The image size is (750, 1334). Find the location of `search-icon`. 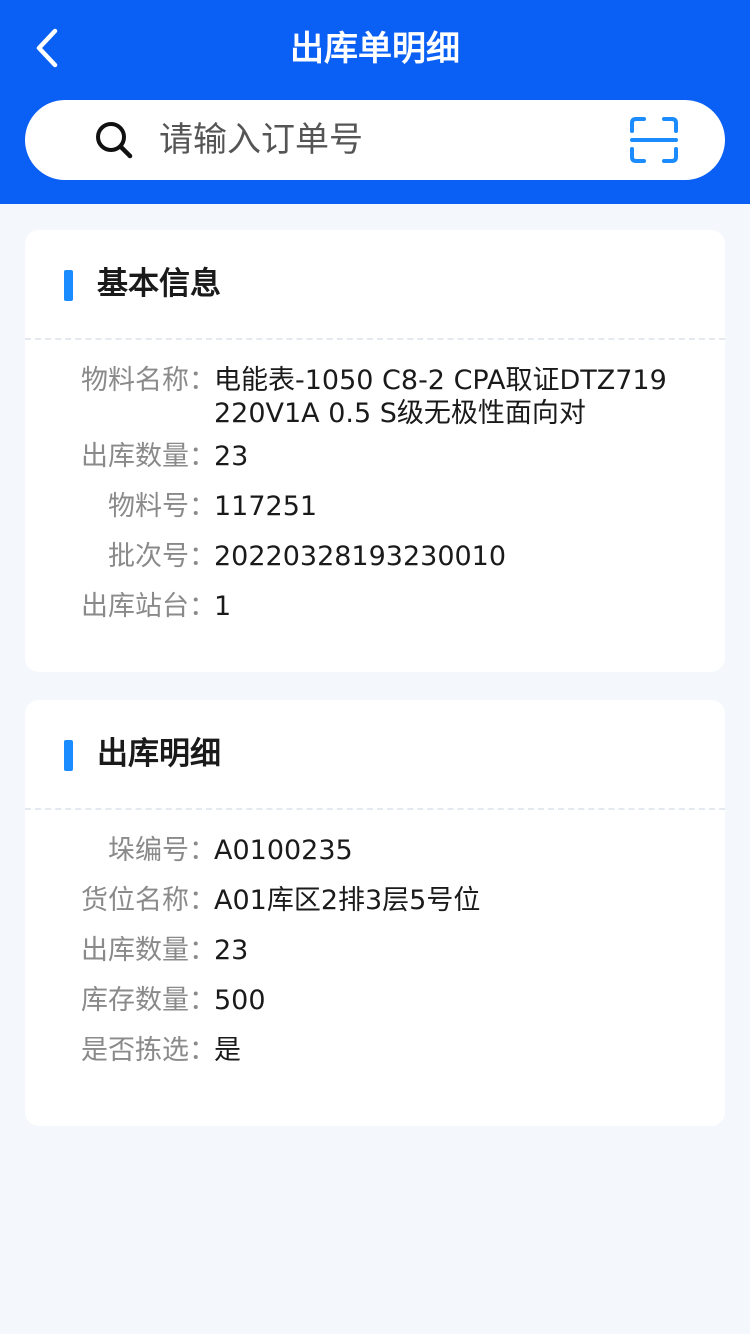

search-icon is located at coordinates (114, 140).